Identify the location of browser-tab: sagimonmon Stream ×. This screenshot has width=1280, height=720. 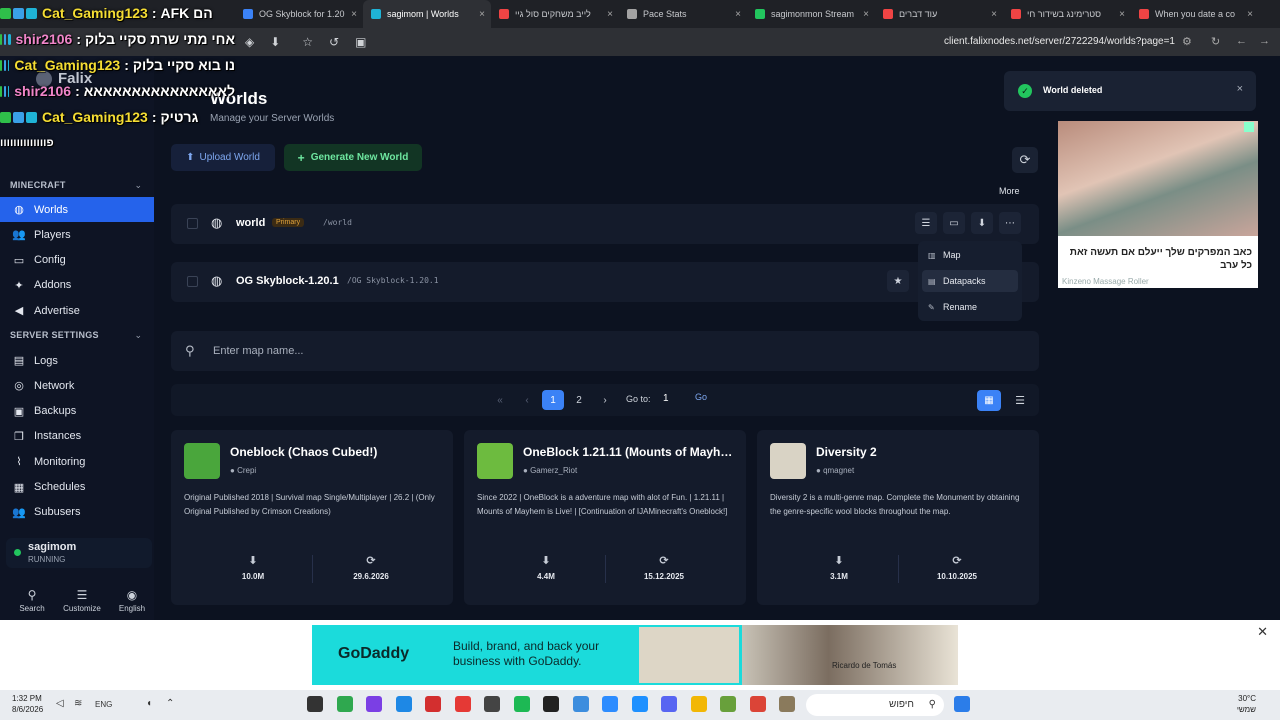
(811, 14).